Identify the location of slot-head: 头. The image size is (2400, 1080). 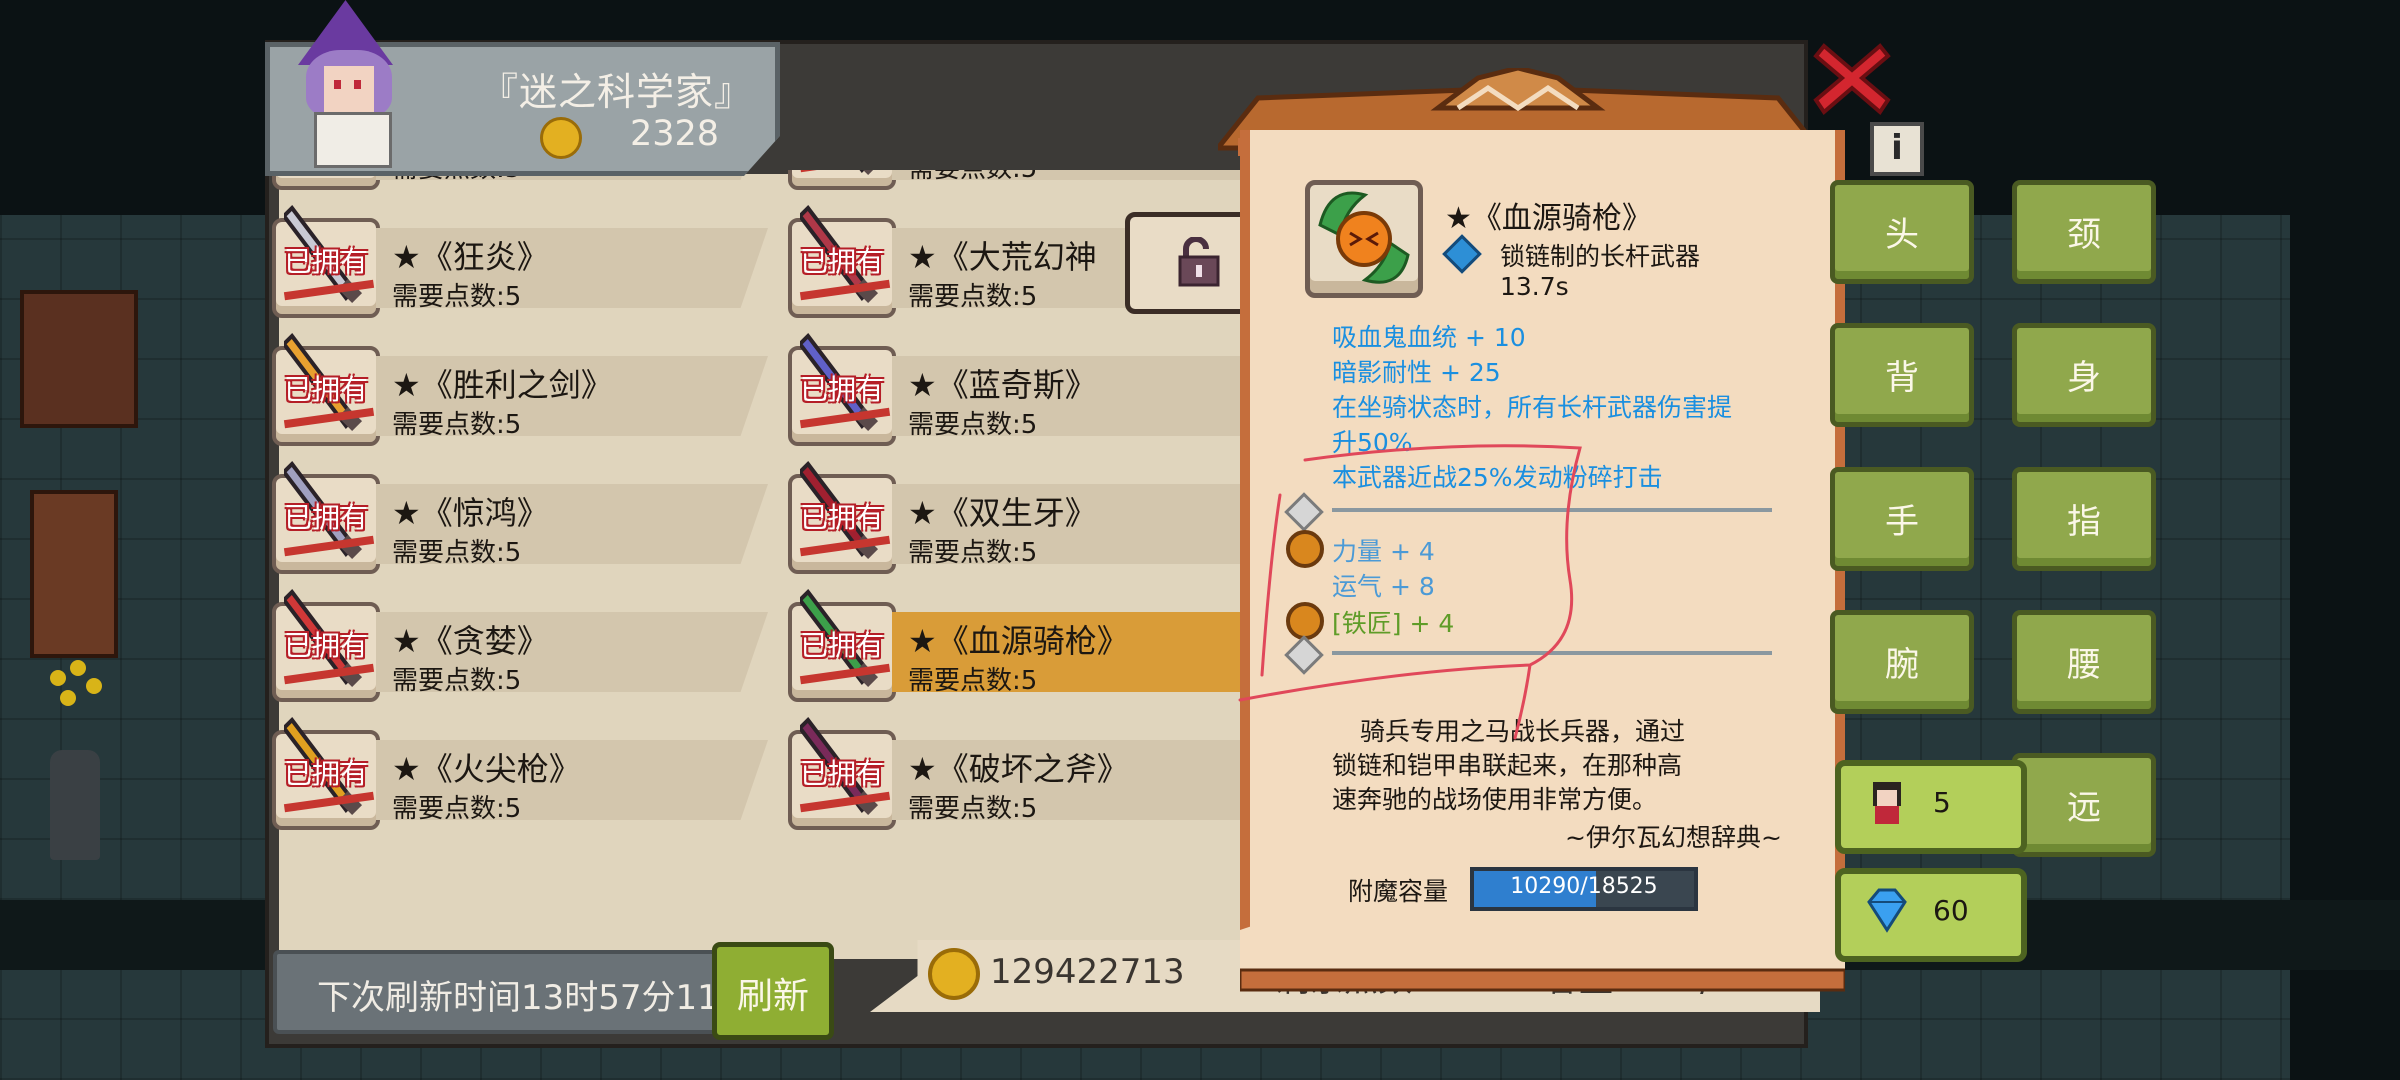
(1902, 232).